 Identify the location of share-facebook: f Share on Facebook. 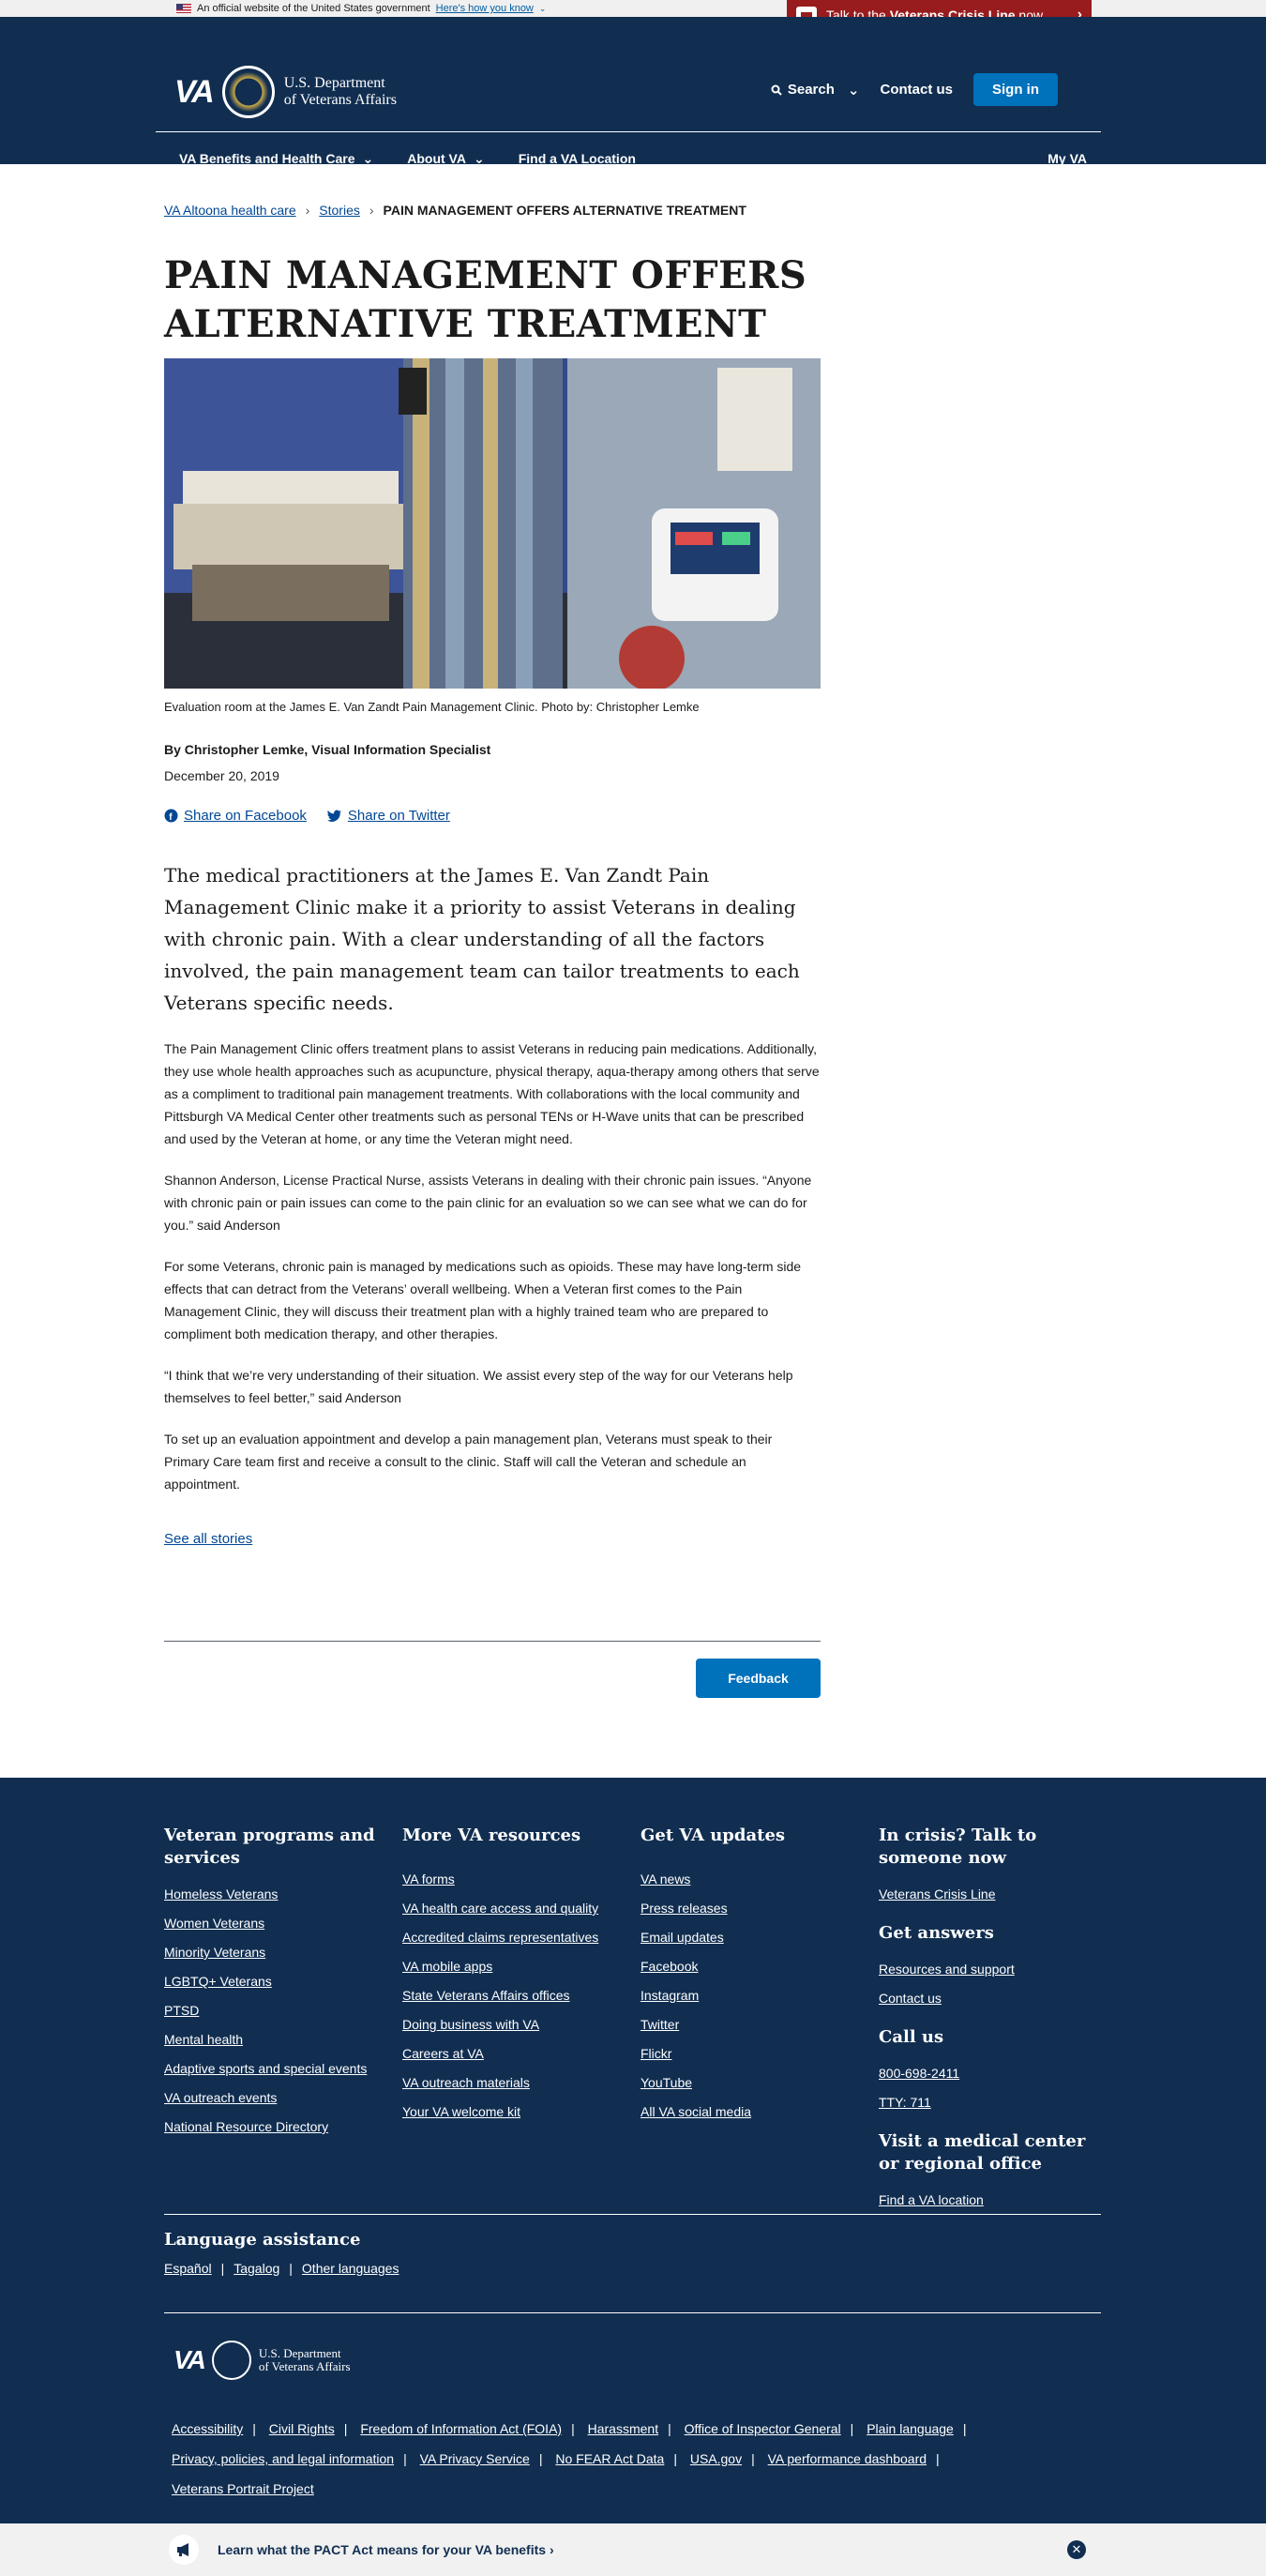
(236, 816).